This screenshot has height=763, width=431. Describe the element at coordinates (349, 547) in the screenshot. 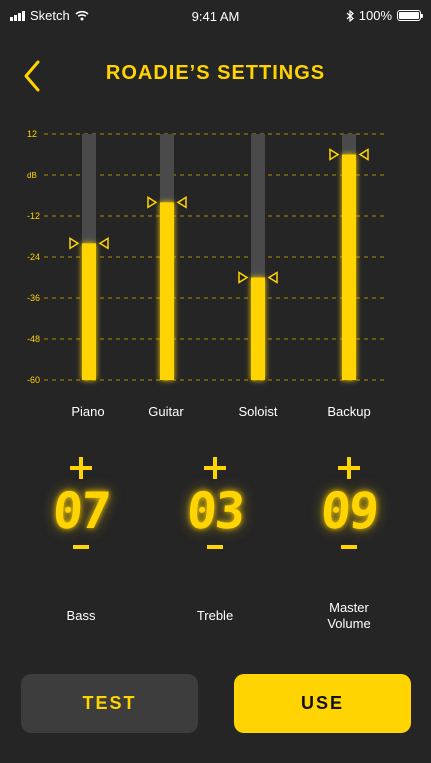

I see `master-volume-minus-button` at that location.